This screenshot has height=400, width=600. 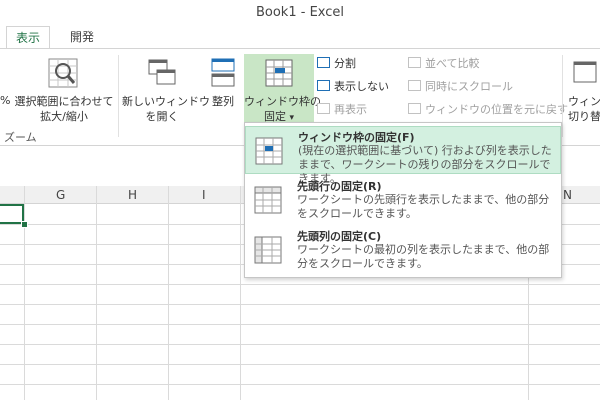 I want to click on freeze-panes-label-1: ウィンドウ枠の, so click(x=282, y=101).